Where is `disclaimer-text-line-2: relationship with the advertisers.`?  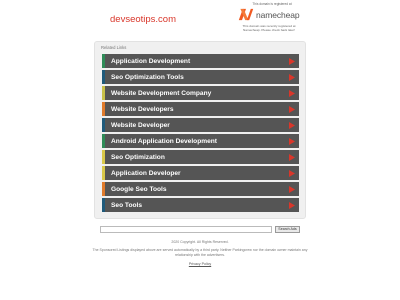 disclaimer-text-line-2: relationship with the advertisers. is located at coordinates (200, 254).